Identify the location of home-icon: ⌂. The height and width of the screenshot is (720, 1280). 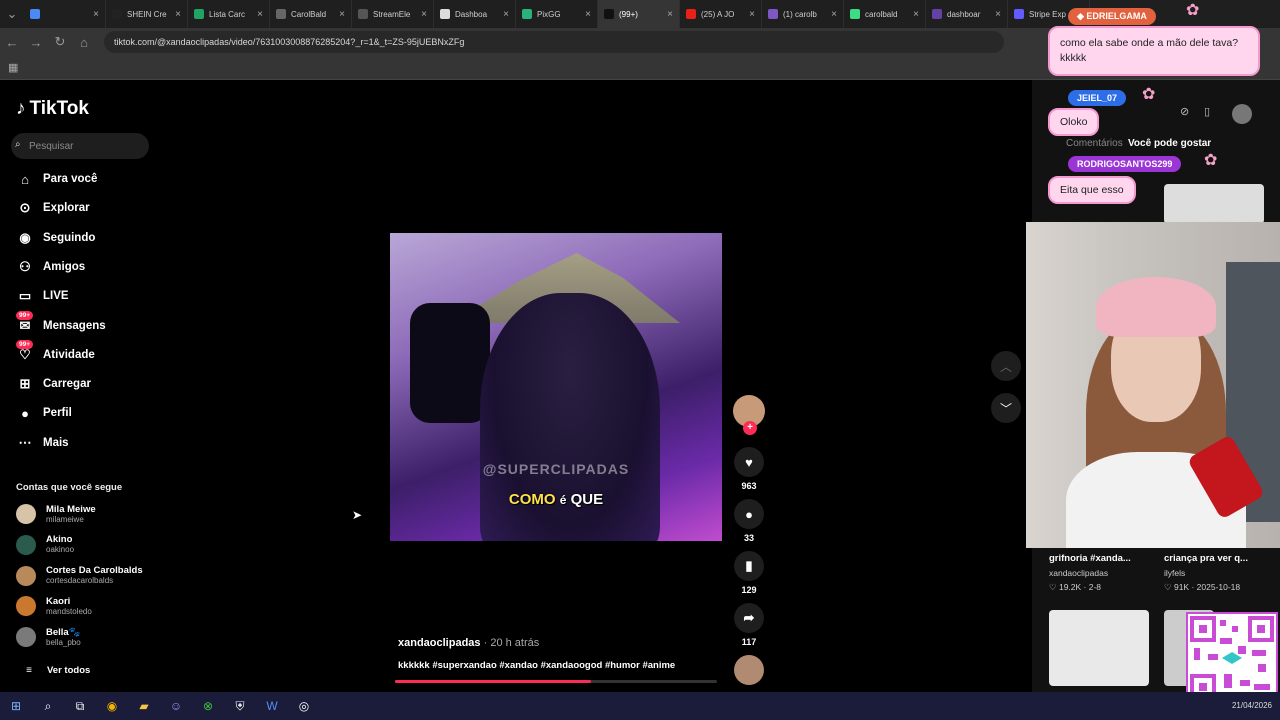
(25, 179).